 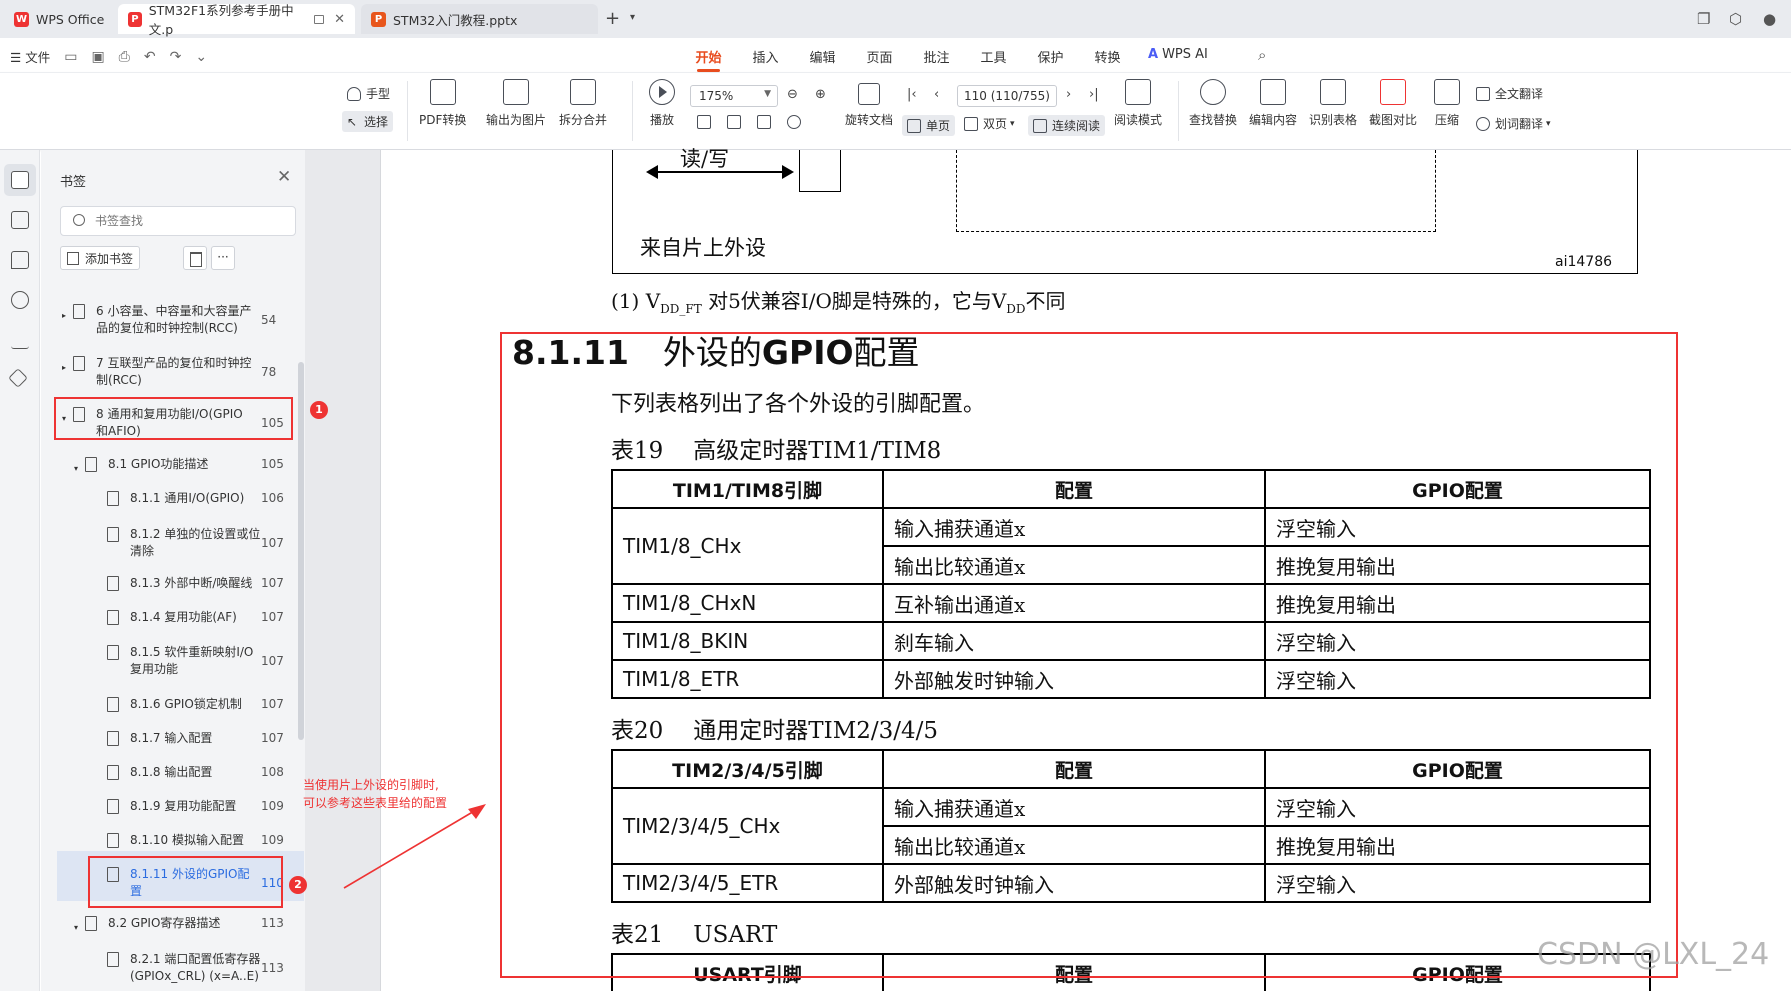 What do you see at coordinates (820, 94) in the screenshot?
I see `zoom-in-icon: ⊕` at bounding box center [820, 94].